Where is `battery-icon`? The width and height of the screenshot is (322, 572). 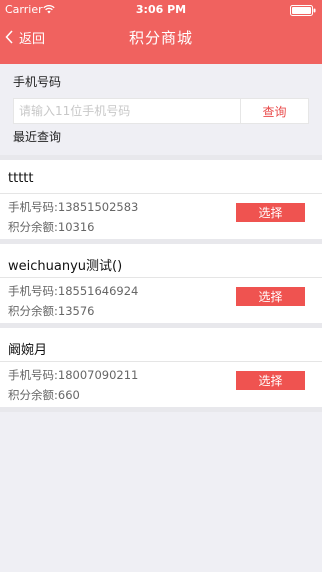
battery-icon is located at coordinates (303, 10).